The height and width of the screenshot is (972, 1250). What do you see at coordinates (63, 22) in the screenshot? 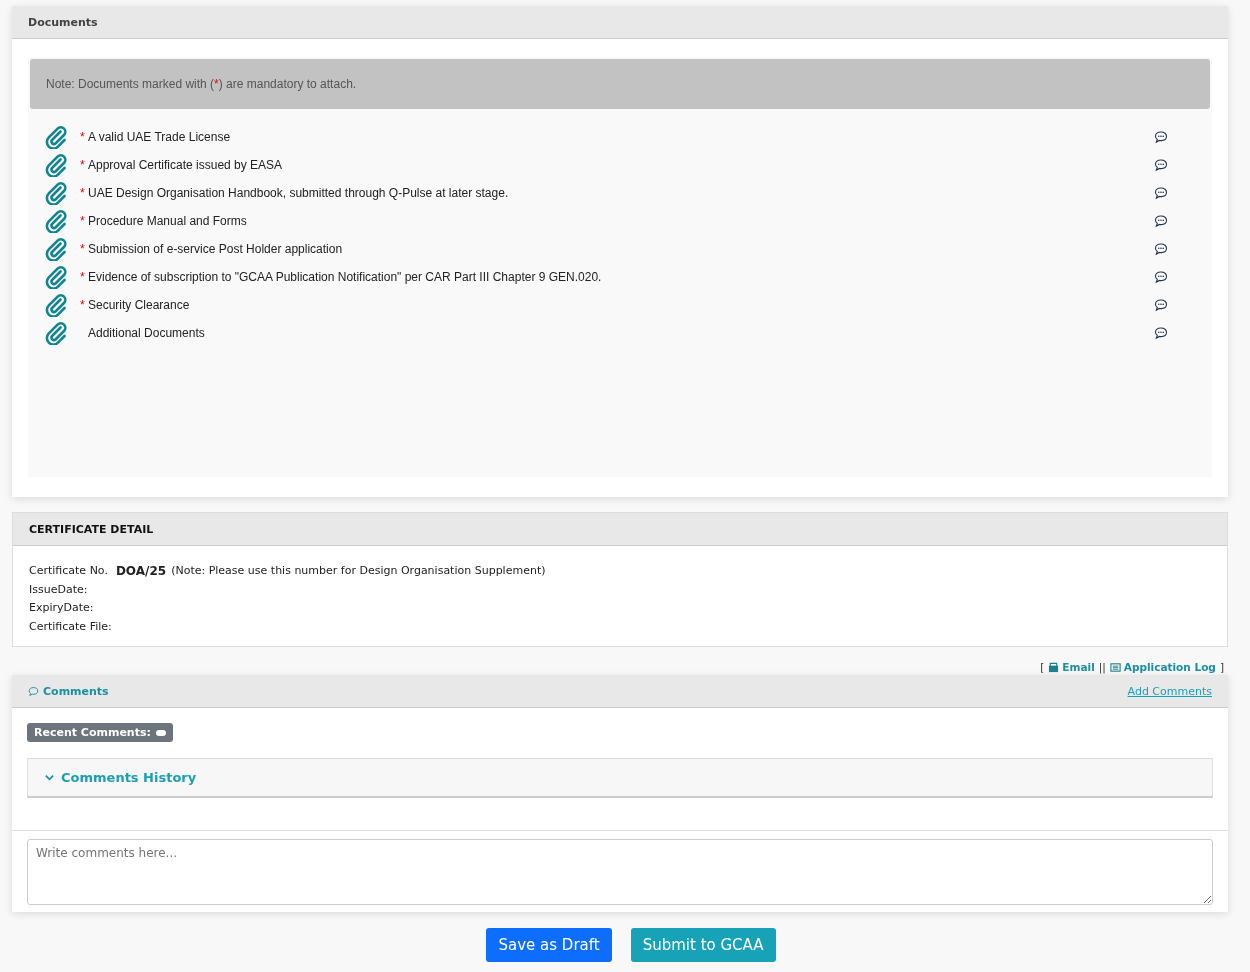
I see `panel-title: Documents` at bounding box center [63, 22].